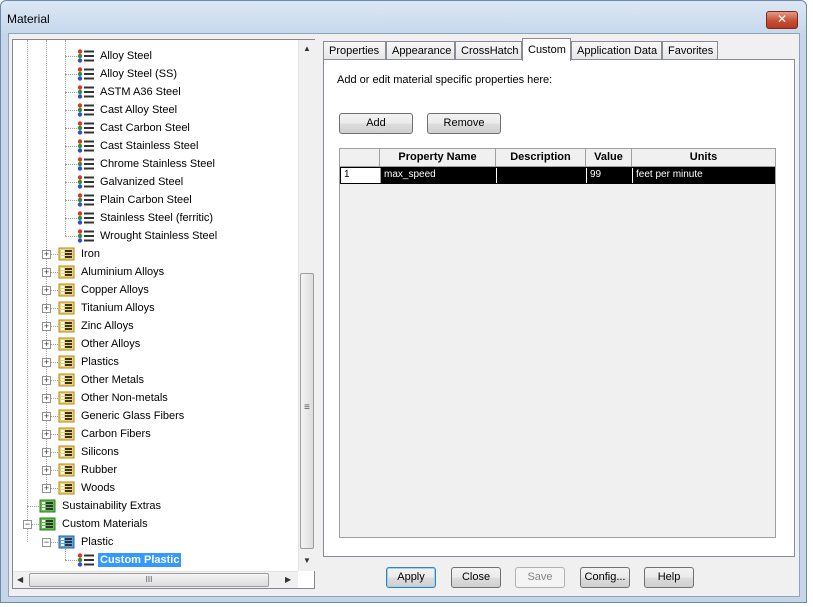  What do you see at coordinates (101, 506) in the screenshot?
I see `tree-item-sustainability-extras: Sustainability Extras` at bounding box center [101, 506].